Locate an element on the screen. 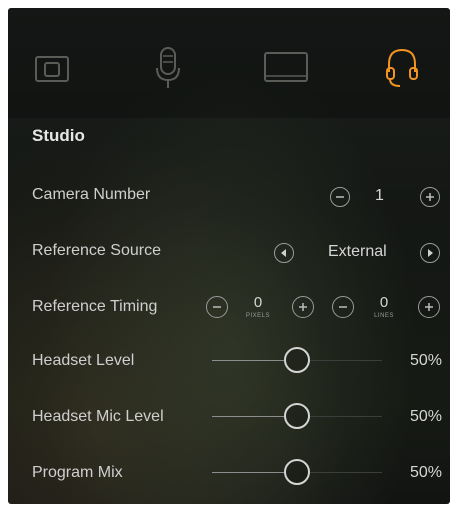 Image resolution: width=456 pixels, height=511 pixels. pixels-caption: PIXELS is located at coordinates (257, 316).